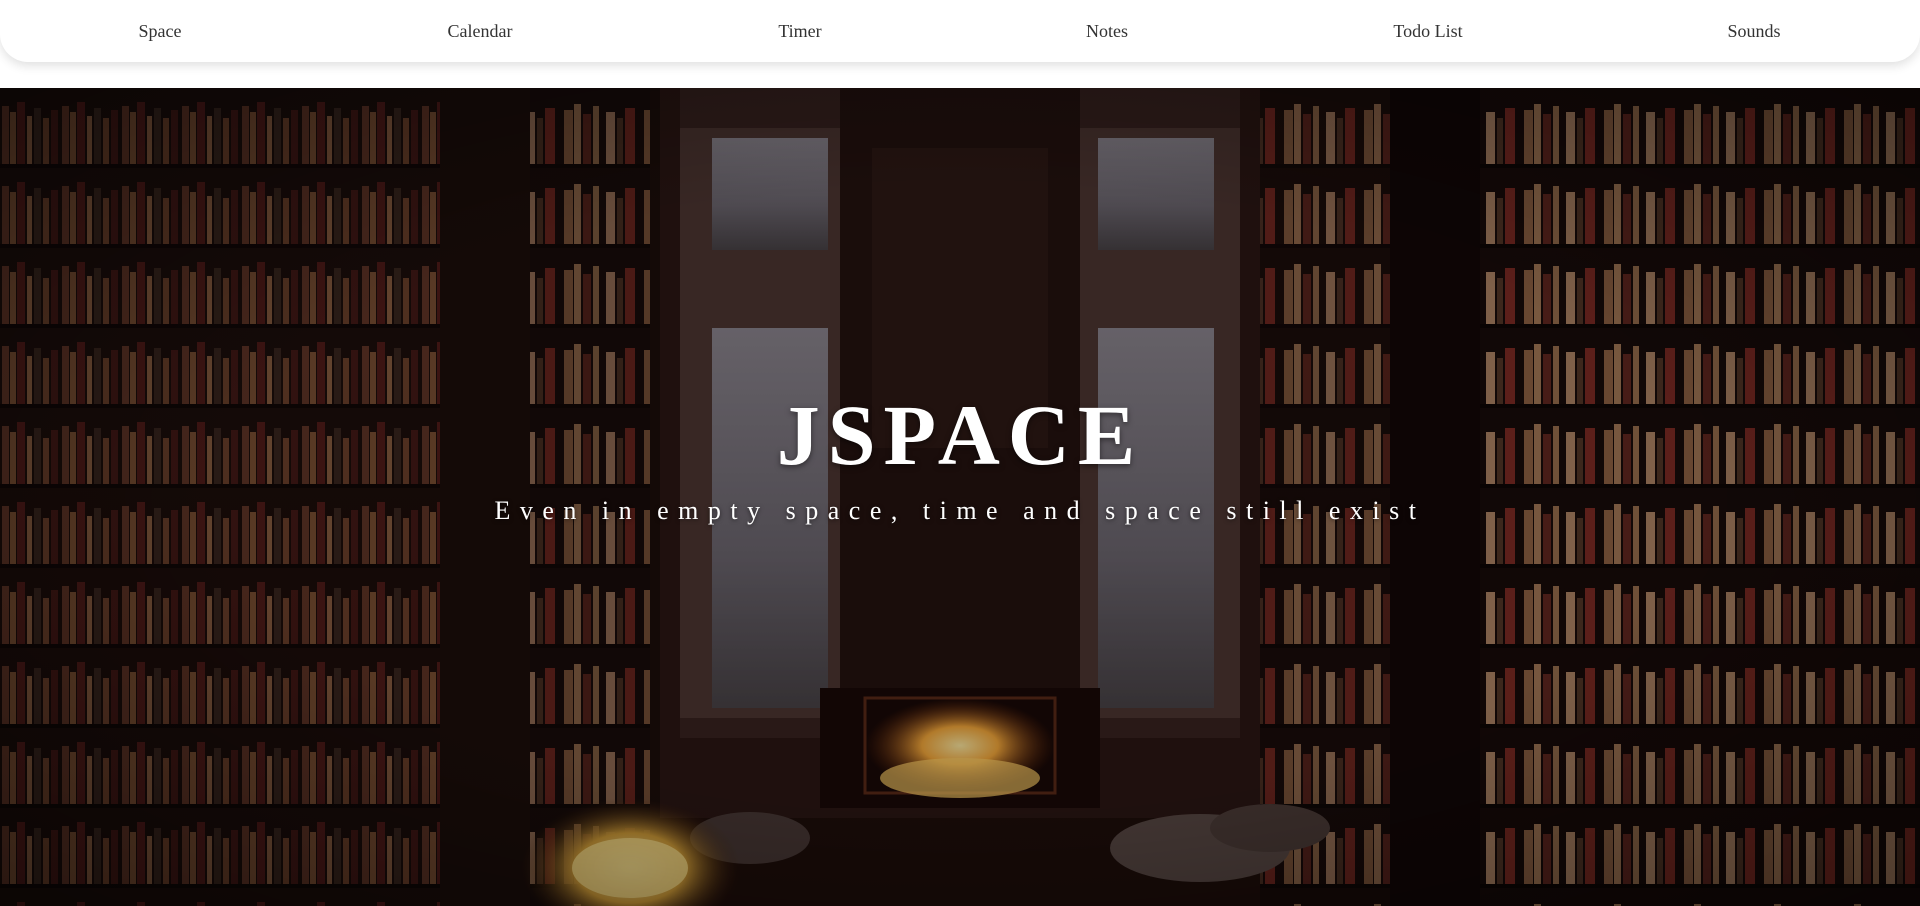 The width and height of the screenshot is (1920, 906). What do you see at coordinates (960, 435) in the screenshot?
I see `hero-title: JSPACE` at bounding box center [960, 435].